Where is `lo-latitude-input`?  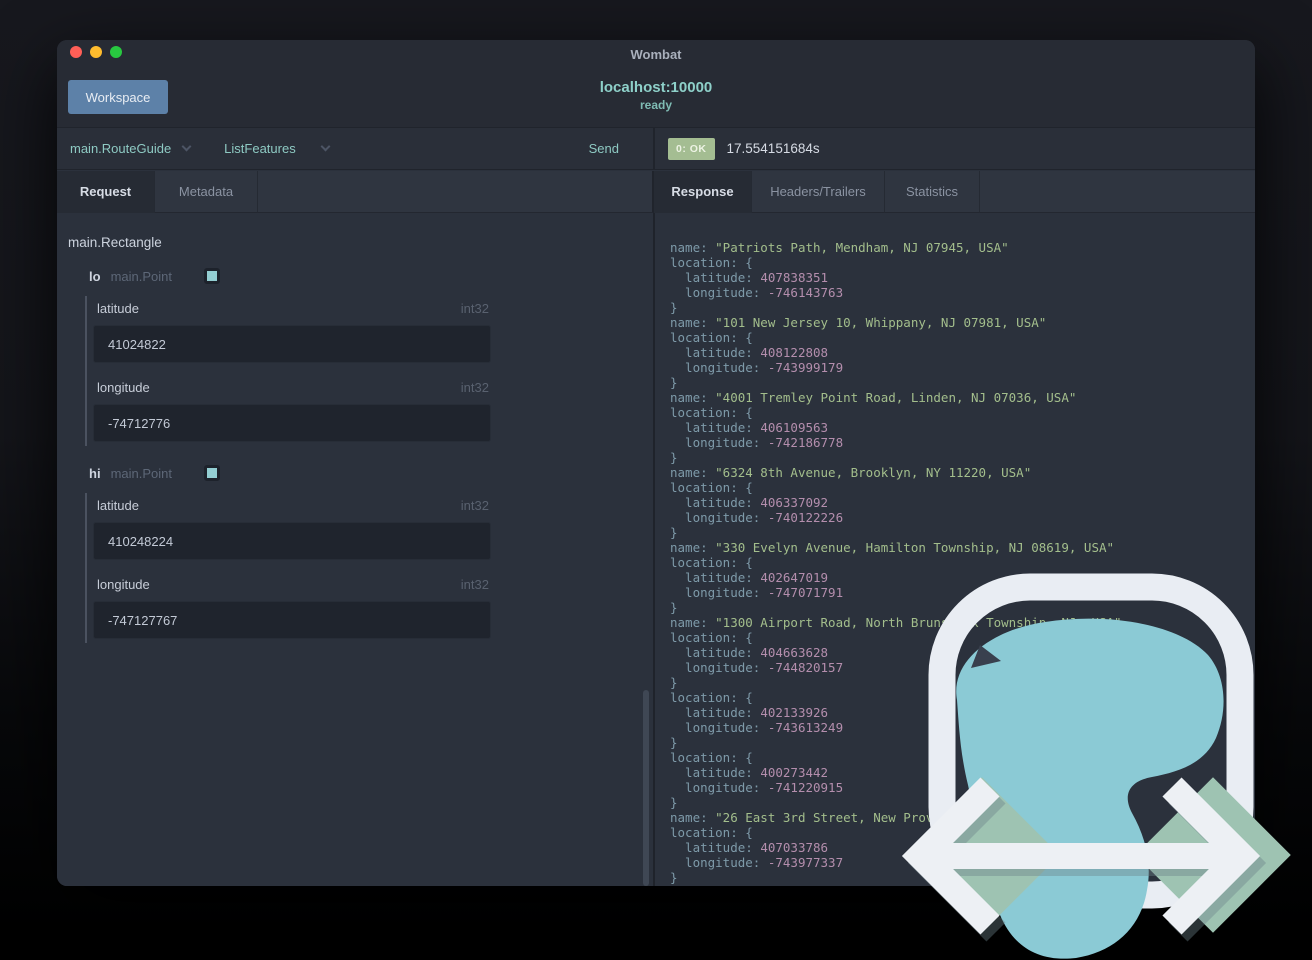 lo-latitude-input is located at coordinates (292, 344).